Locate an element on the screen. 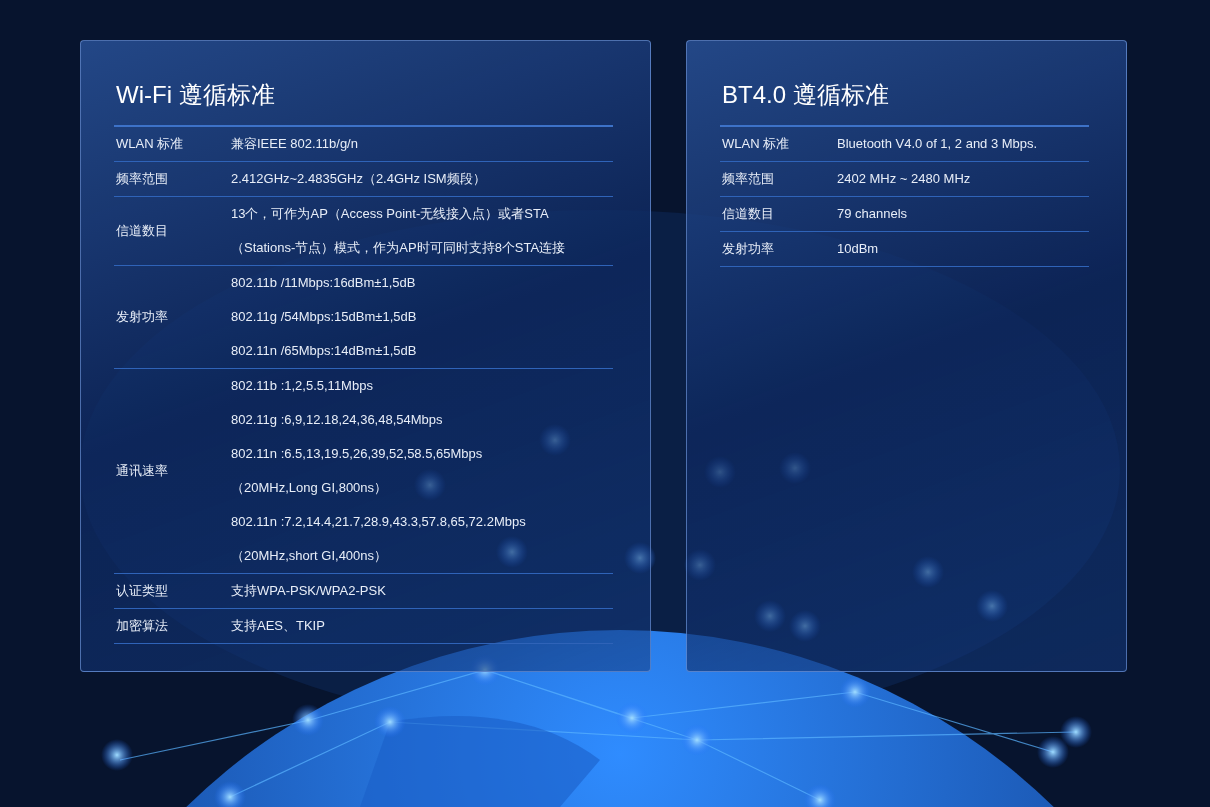  card-title: BT4.0 遵循标准 is located at coordinates (806, 95).